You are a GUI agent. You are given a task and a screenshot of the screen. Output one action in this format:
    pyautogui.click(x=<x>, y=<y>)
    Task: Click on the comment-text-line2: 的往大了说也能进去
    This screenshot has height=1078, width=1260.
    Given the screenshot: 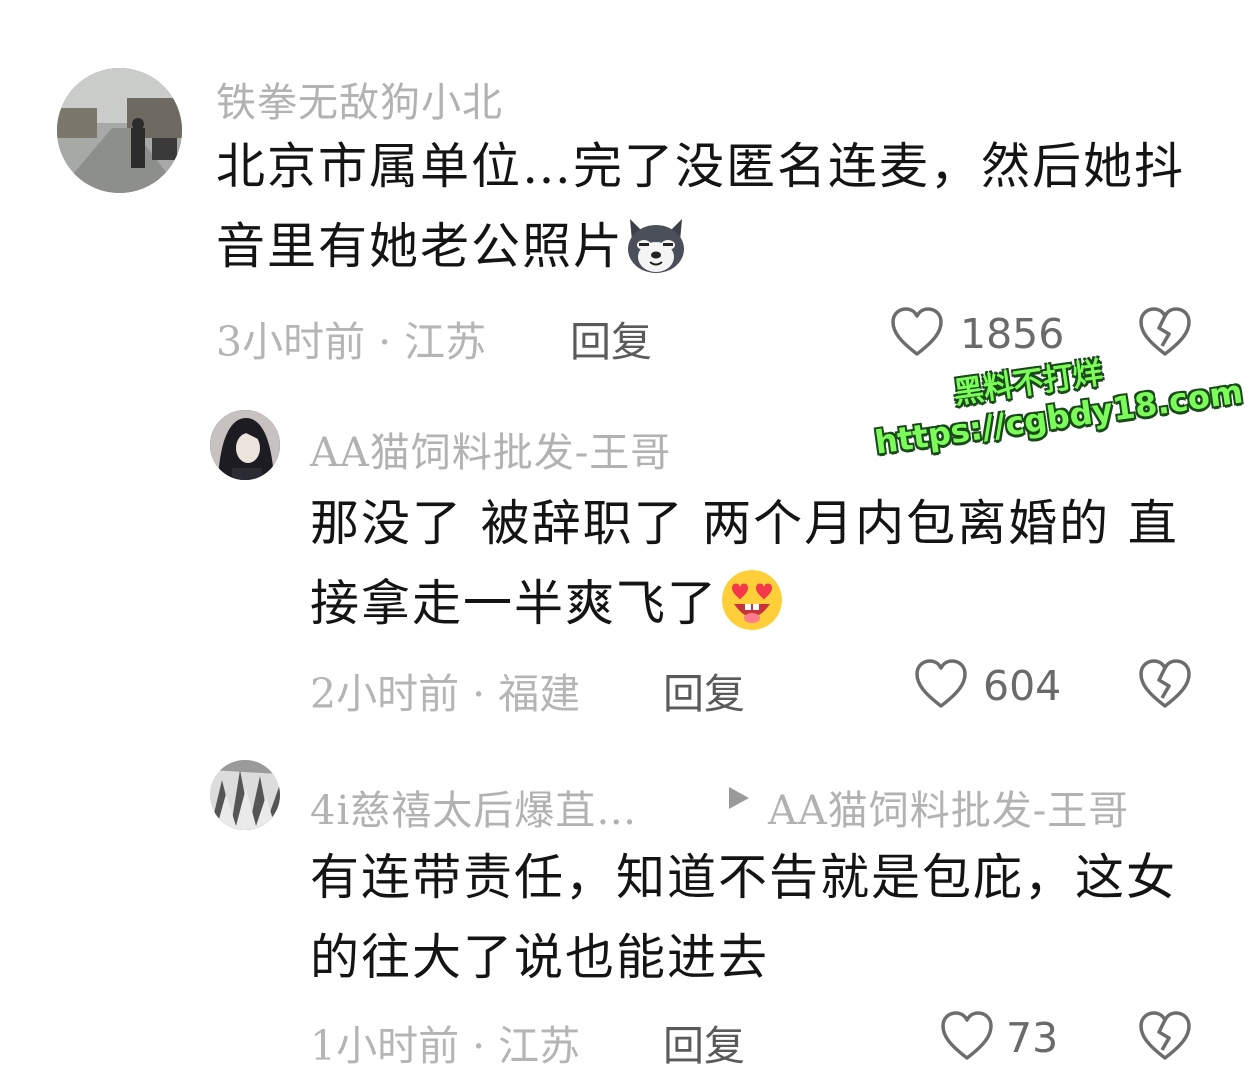 What is the action you would take?
    pyautogui.click(x=540, y=957)
    